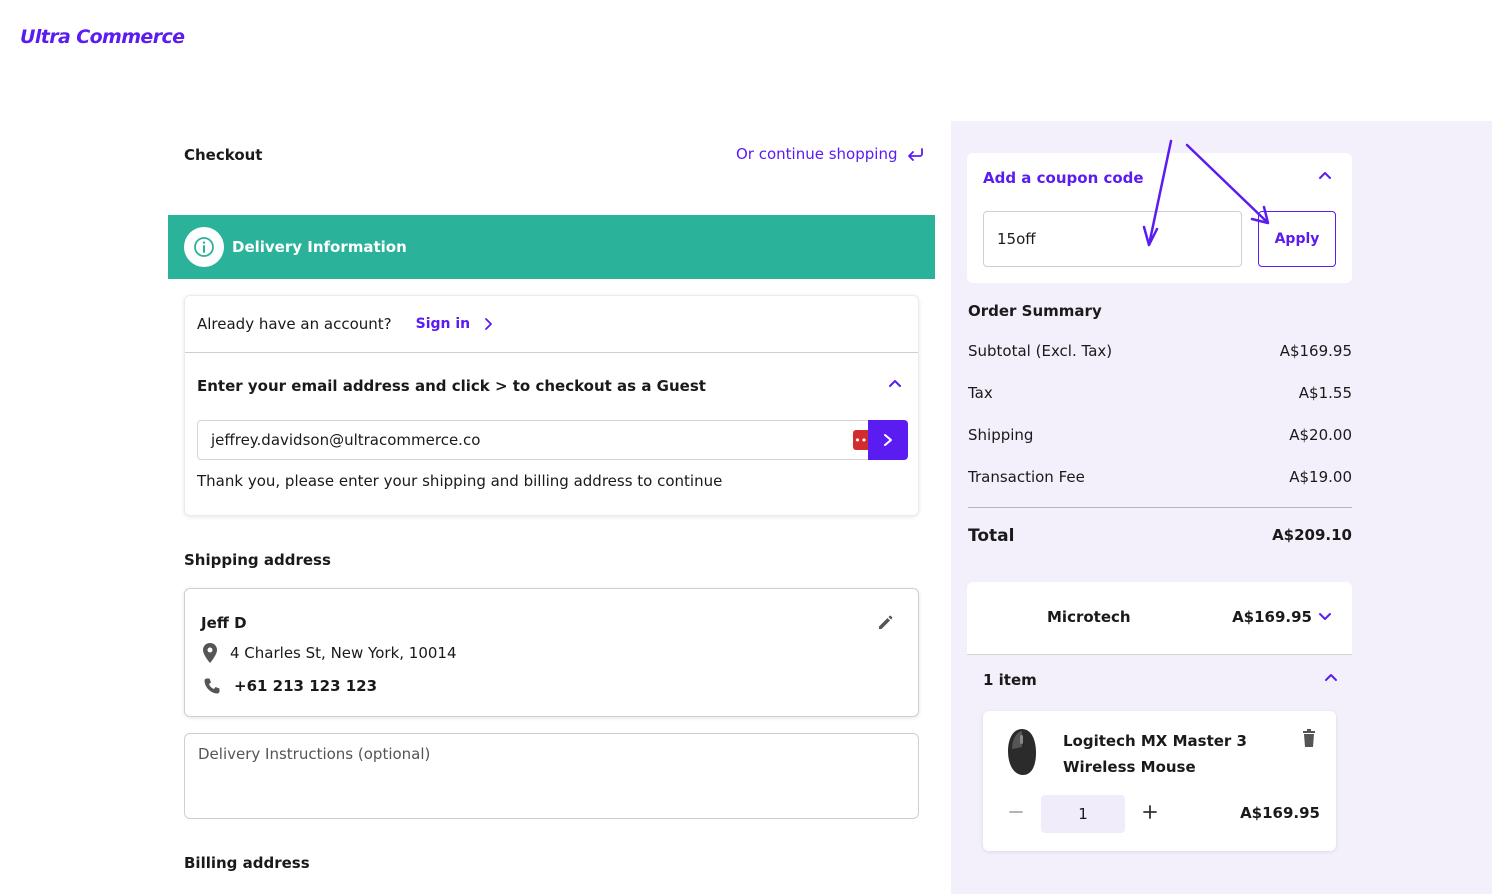 The image size is (1492, 894). I want to click on address-line: 4 Charles St, New York, 10014, so click(330, 653).